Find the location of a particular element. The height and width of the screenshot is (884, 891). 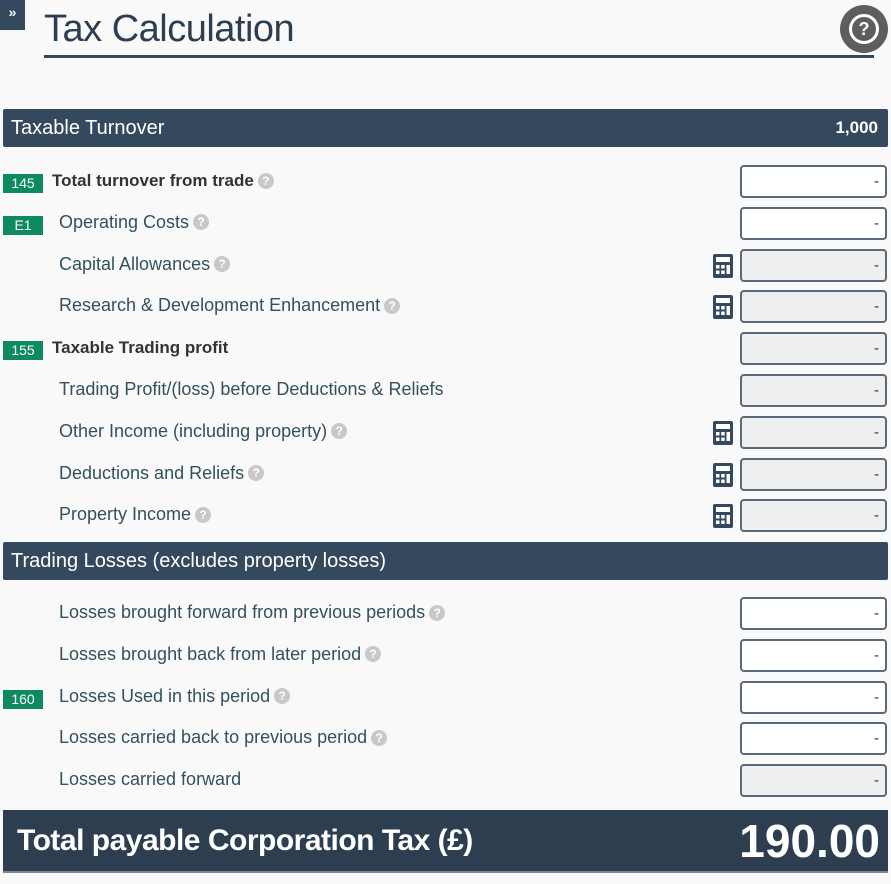

field-label: Losses Used in this period? is located at coordinates (175, 696).